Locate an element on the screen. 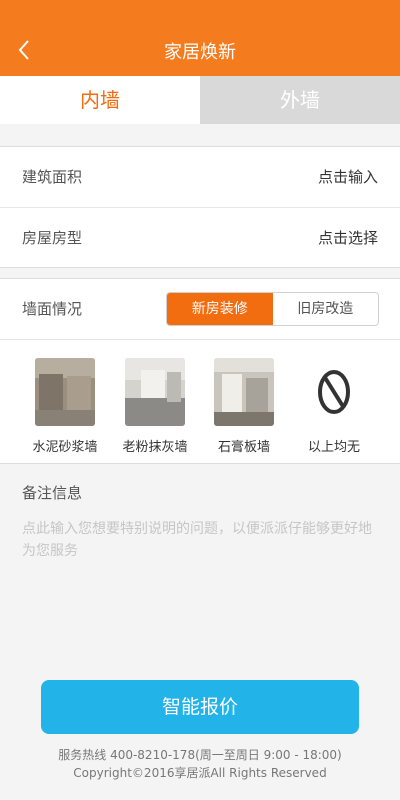 The image size is (400, 800). area-input: 点击输入 is located at coordinates (348, 177).